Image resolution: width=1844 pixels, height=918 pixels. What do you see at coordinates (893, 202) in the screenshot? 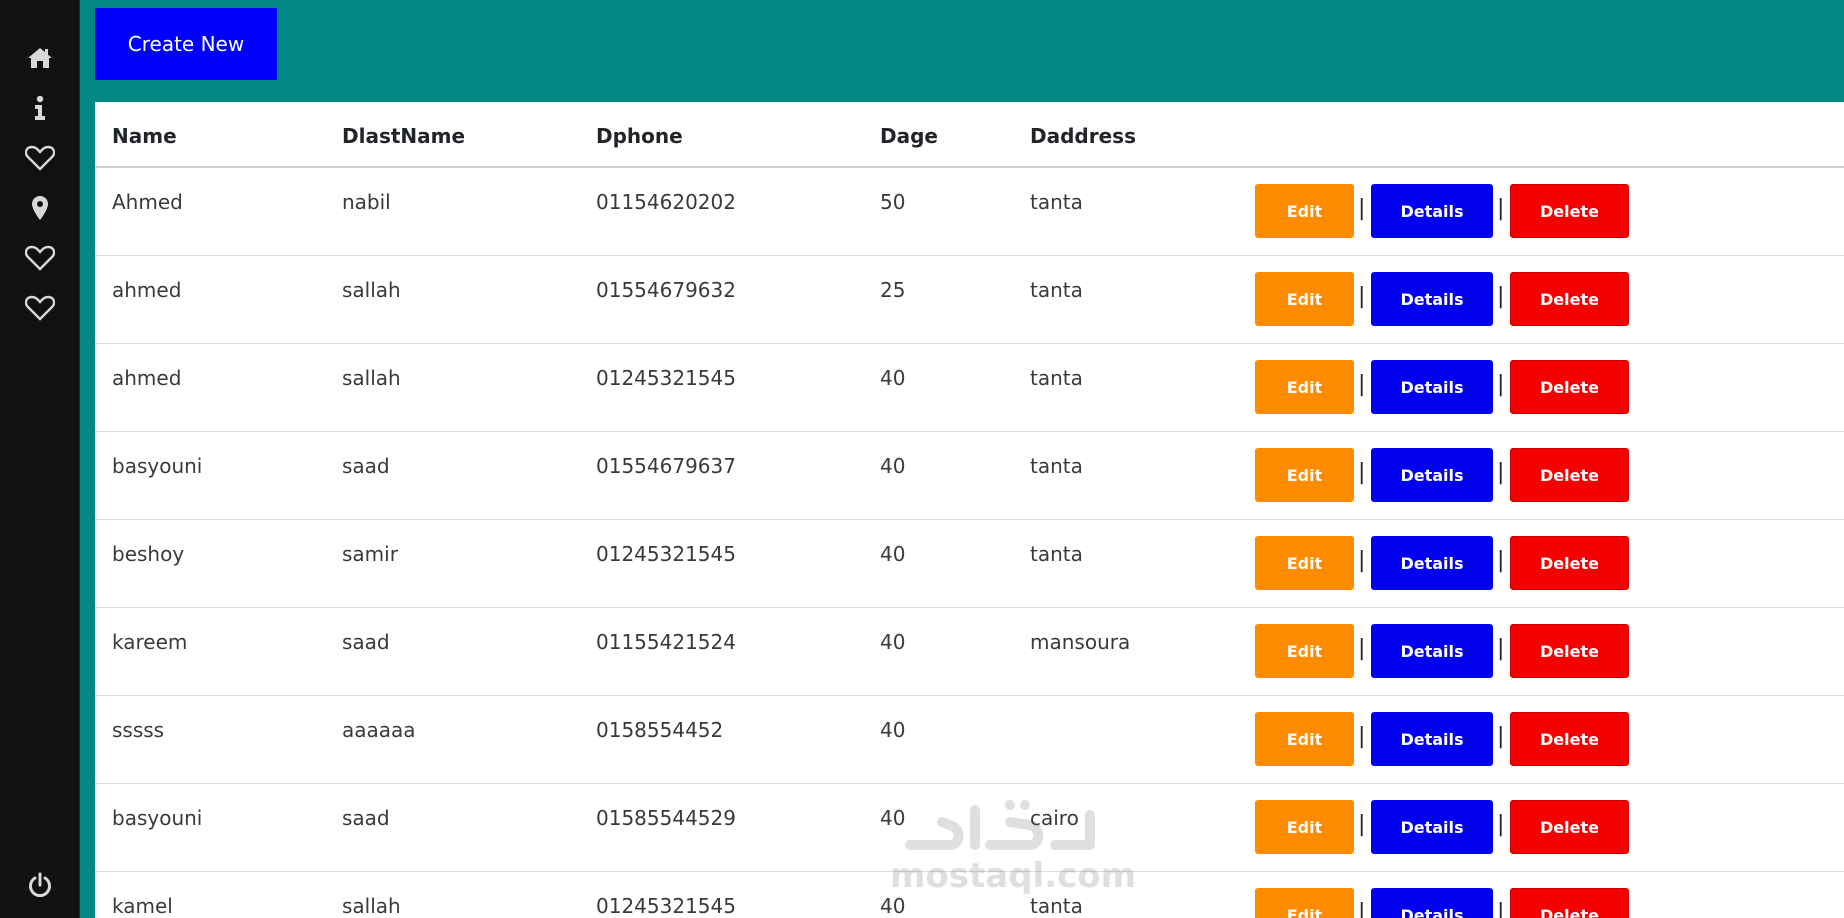
I see `cell-age: 50` at bounding box center [893, 202].